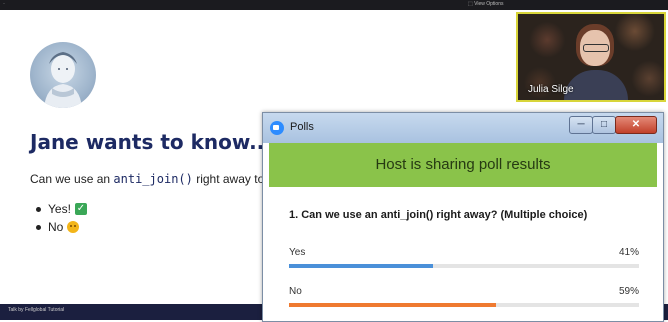 The width and height of the screenshot is (668, 322). Describe the element at coordinates (295, 291) in the screenshot. I see `poll-option-no-label: No` at that location.